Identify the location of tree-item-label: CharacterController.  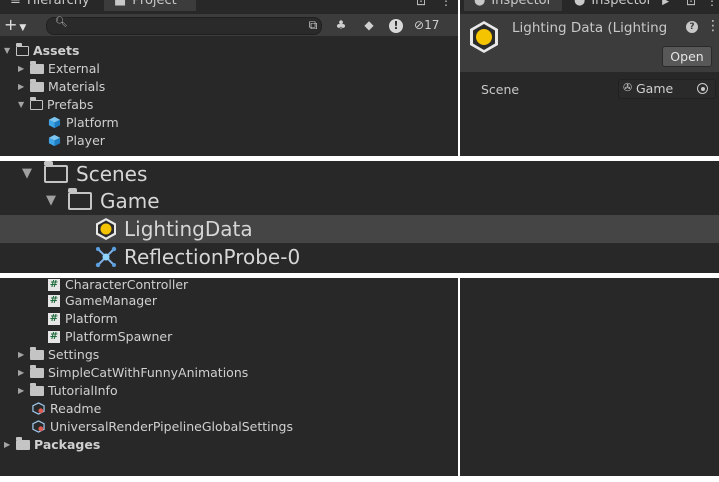
(127, 285).